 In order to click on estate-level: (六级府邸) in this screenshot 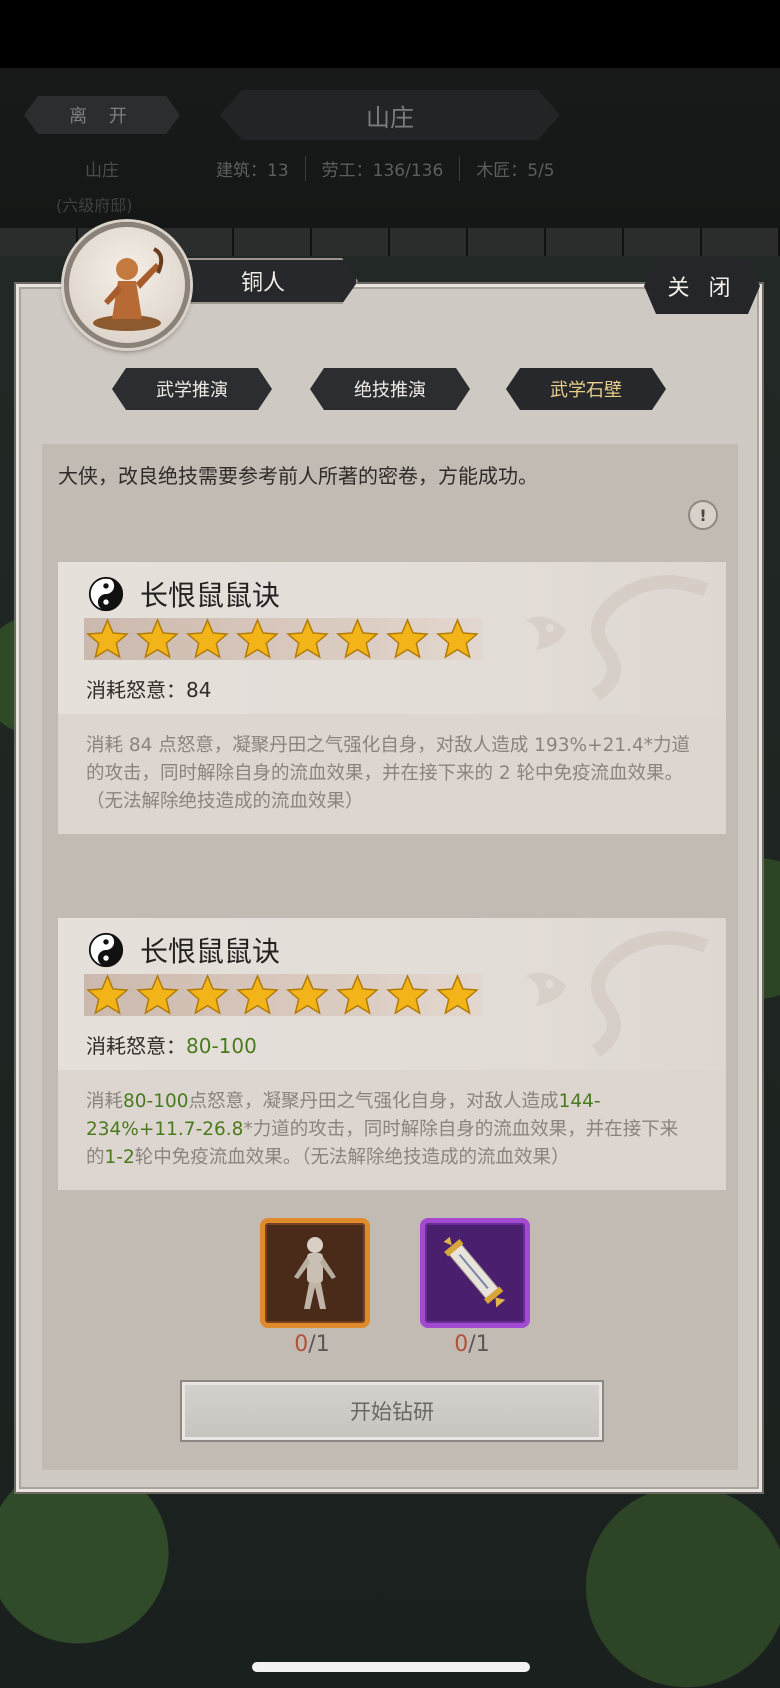, I will do `click(94, 205)`.